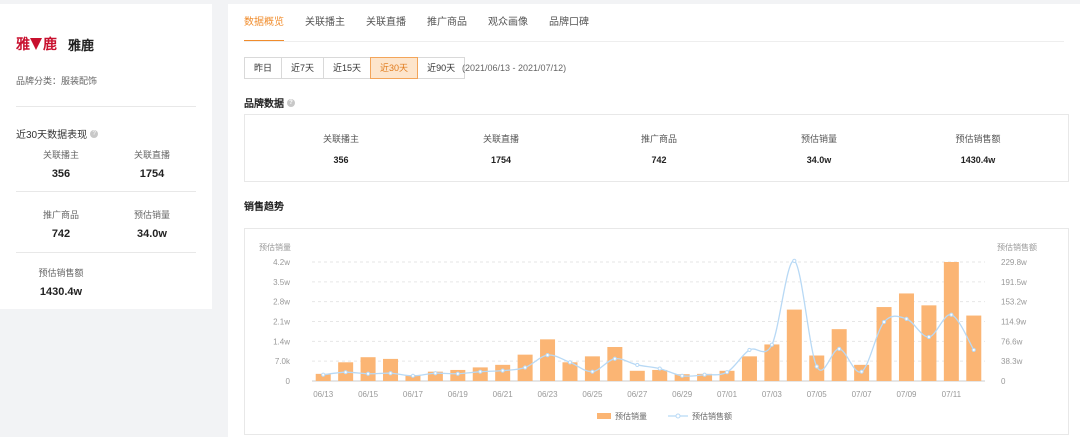 Image resolution: width=1080 pixels, height=437 pixels. What do you see at coordinates (712, 416) in the screenshot?
I see `legend-label-estimated-sales: 预估销售额` at bounding box center [712, 416].